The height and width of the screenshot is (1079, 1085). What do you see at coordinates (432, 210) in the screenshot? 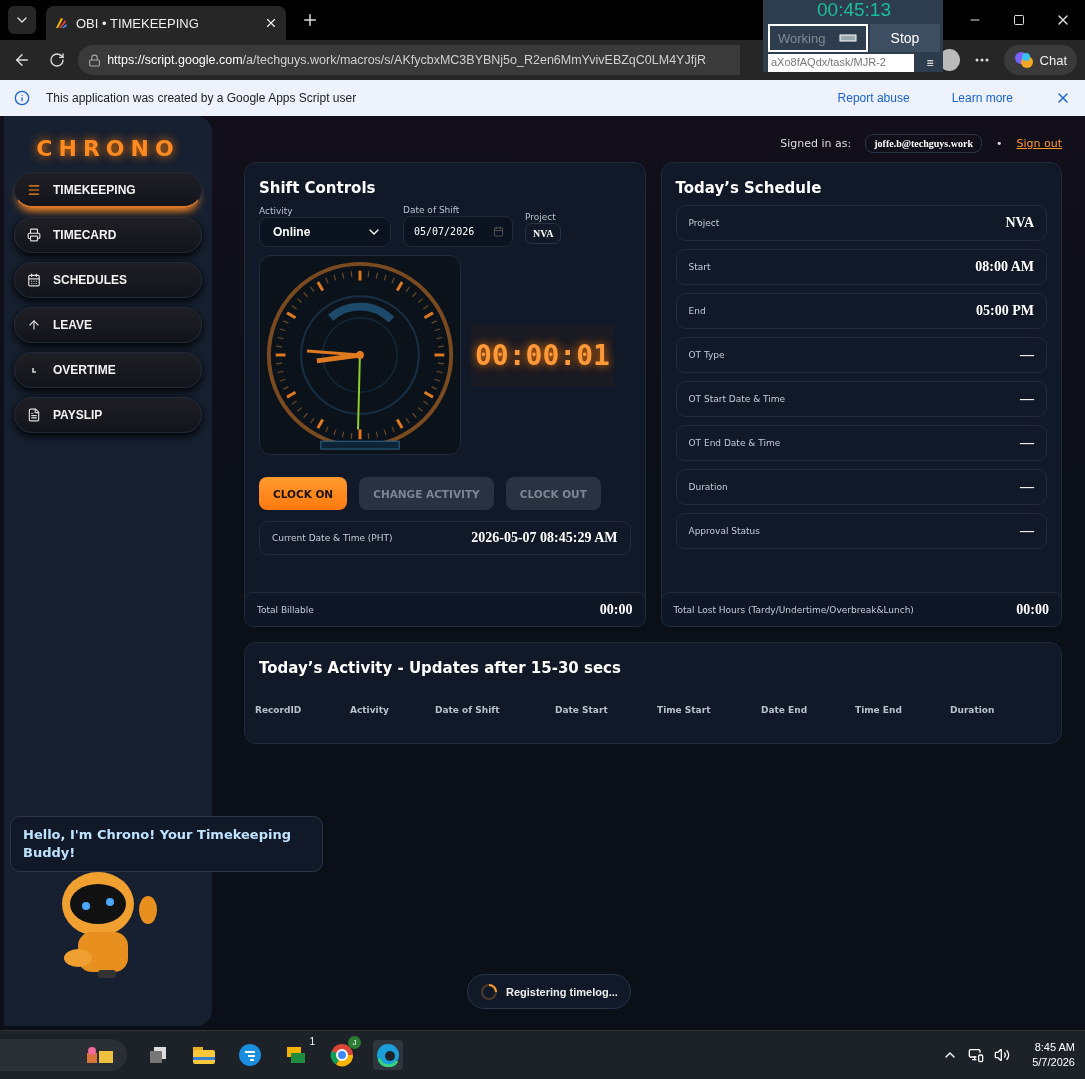
I see `field-label: Date of Shift` at bounding box center [432, 210].